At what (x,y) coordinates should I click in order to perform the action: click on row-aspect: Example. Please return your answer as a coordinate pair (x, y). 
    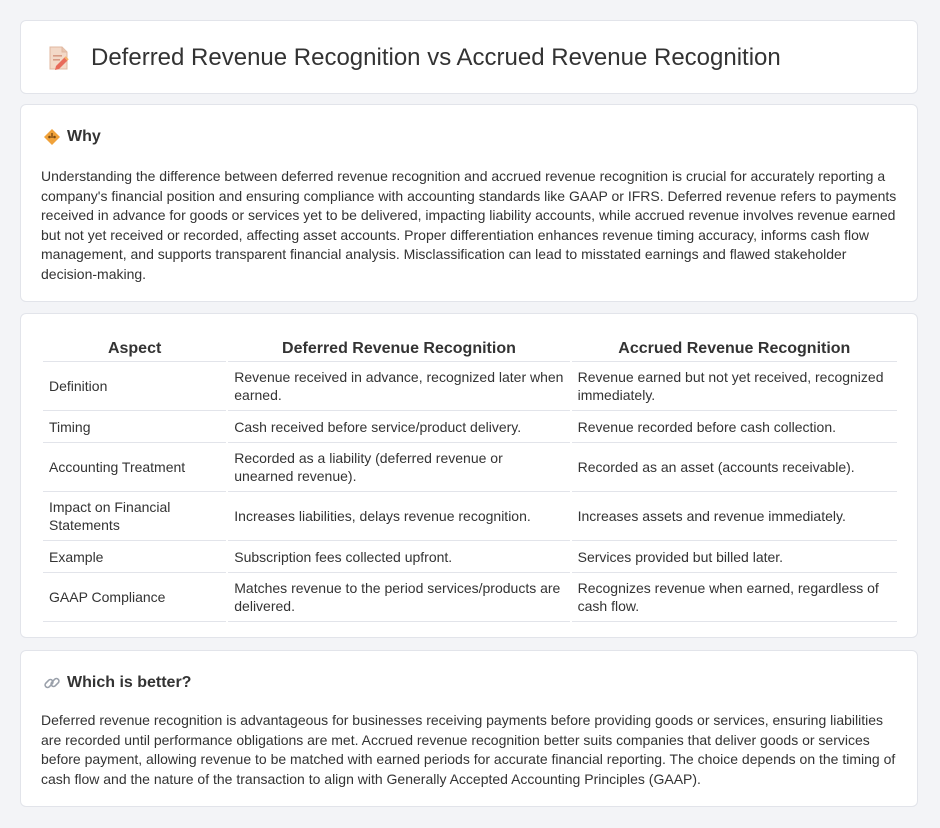
    Looking at the image, I should click on (135, 557).